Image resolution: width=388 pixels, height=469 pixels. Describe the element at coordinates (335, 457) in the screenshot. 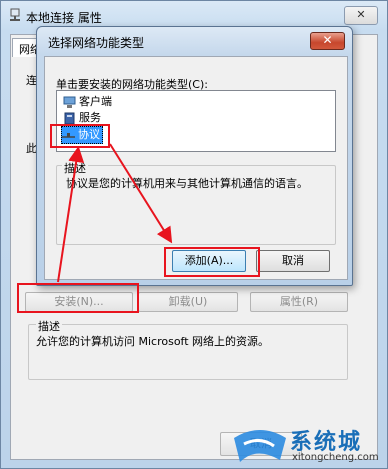

I see `watermark-url: xitongcheng.com` at that location.